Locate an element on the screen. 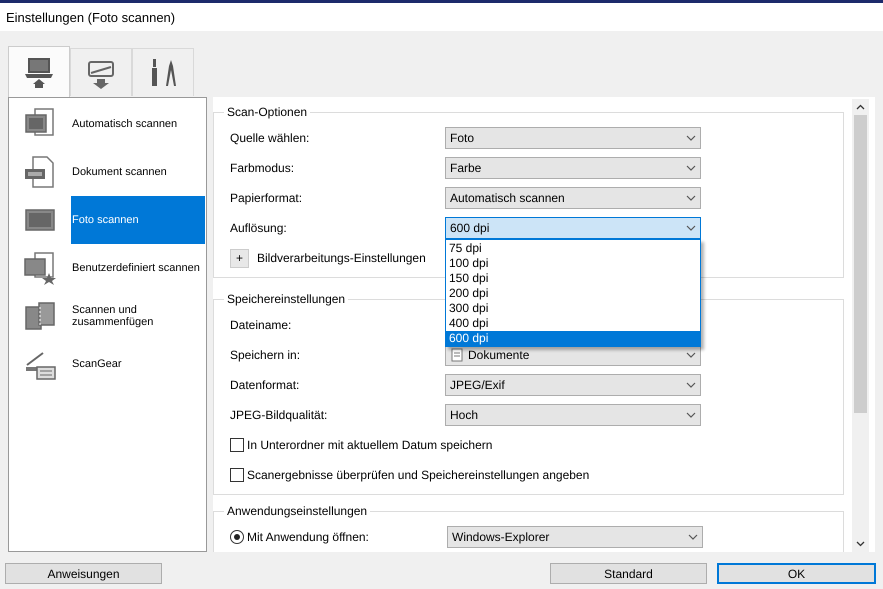 The image size is (883, 589). mode-item: Dokument scannen is located at coordinates (138, 172).